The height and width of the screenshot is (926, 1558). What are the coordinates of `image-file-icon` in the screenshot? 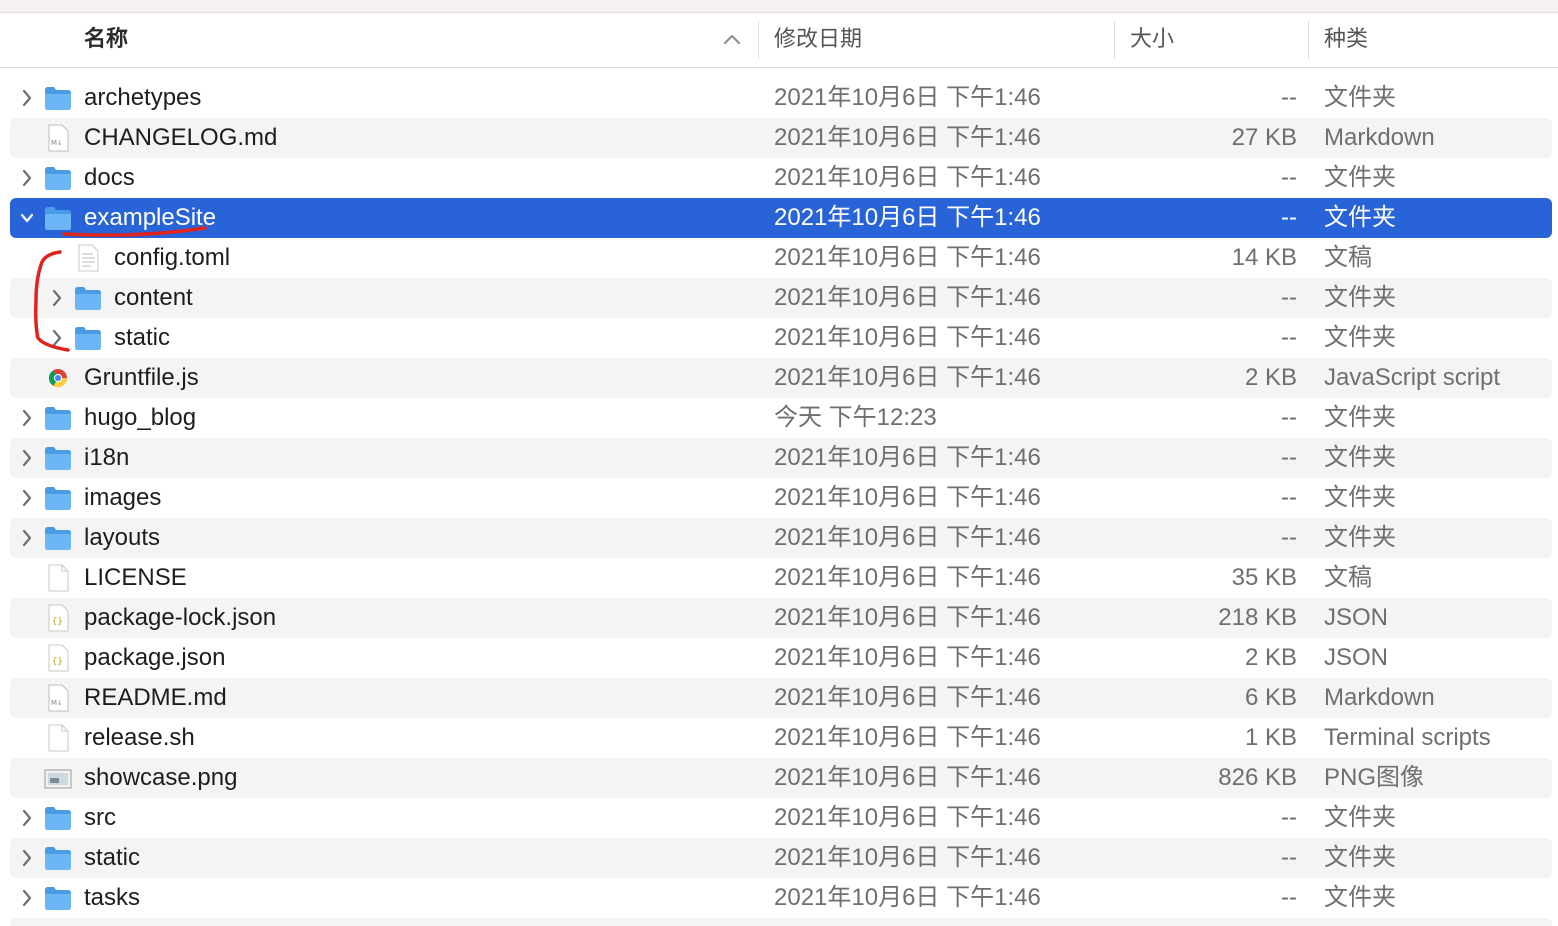 It's located at (58, 779).